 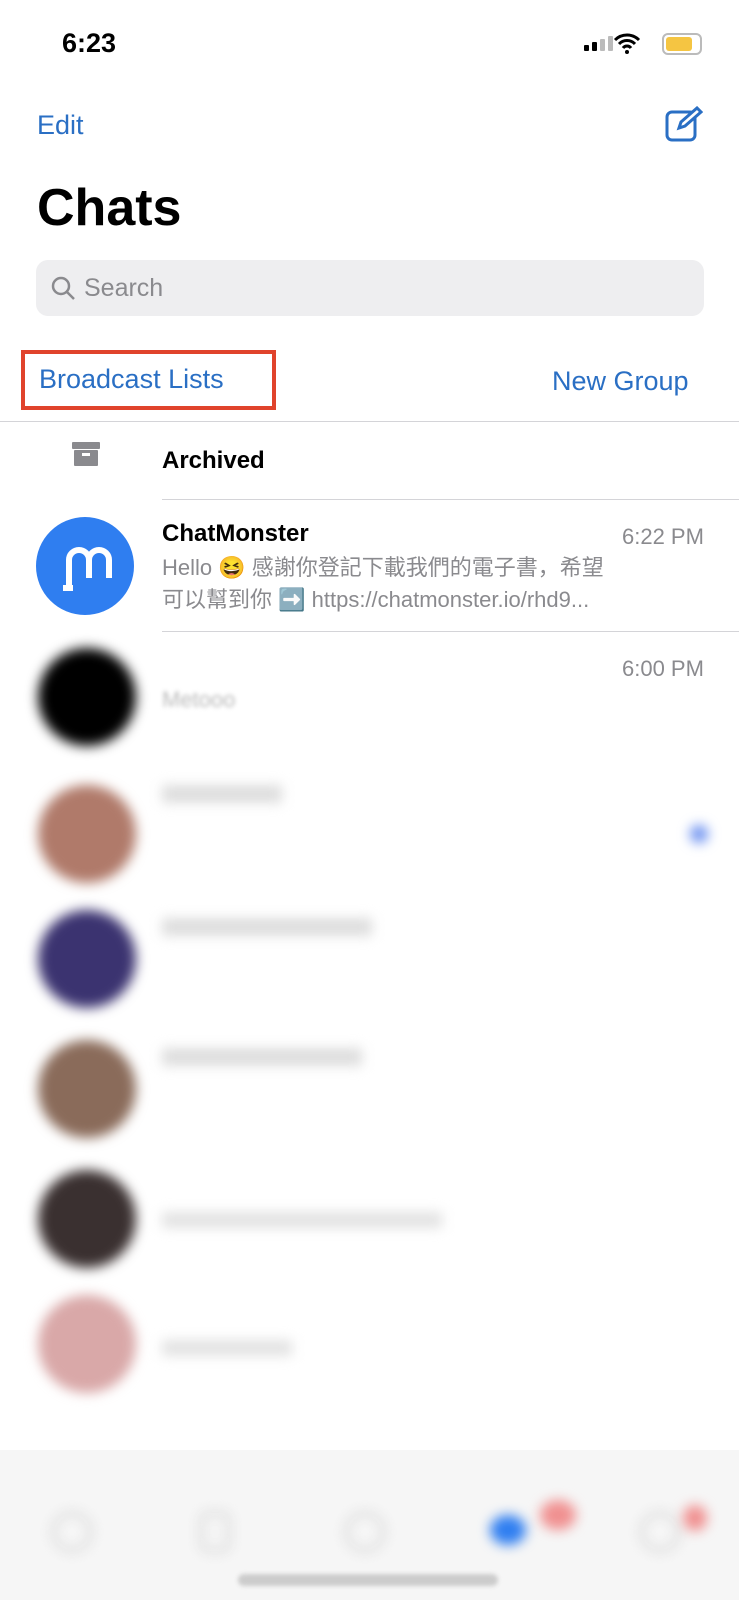 I want to click on wifi-icon, so click(x=627, y=43).